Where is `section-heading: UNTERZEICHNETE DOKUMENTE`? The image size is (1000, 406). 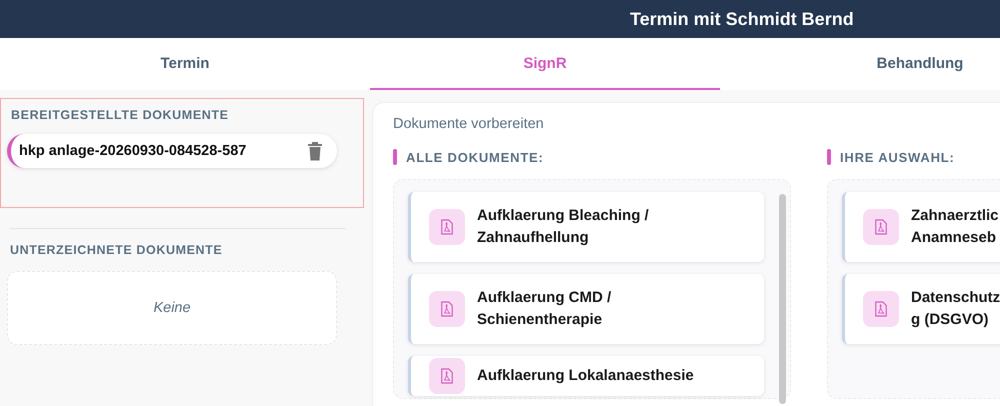 section-heading: UNTERZEICHNETE DOKUMENTE is located at coordinates (117, 250).